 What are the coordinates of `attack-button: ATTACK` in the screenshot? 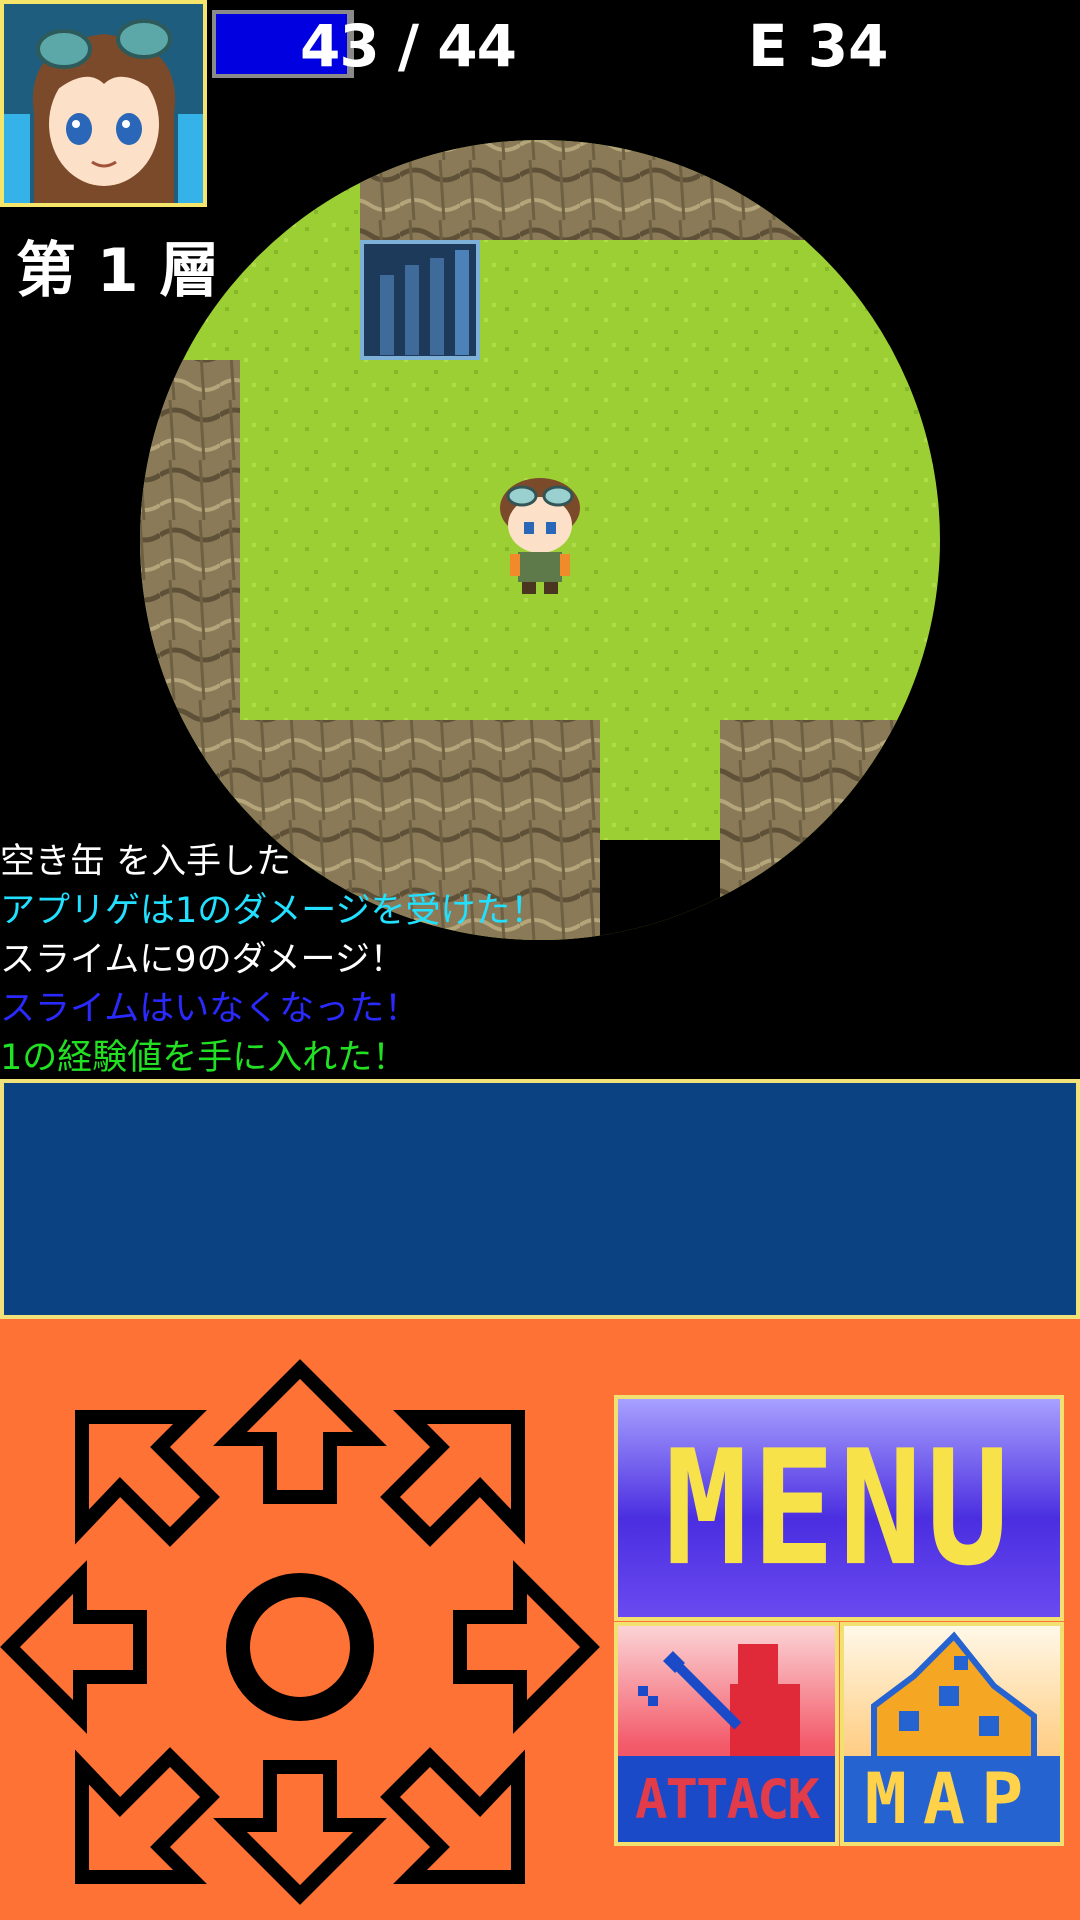 It's located at (726, 1734).